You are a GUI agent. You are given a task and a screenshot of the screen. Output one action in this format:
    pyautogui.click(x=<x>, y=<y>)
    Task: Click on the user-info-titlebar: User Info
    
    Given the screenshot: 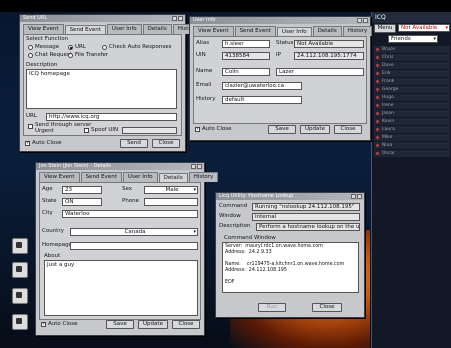 What is the action you would take?
    pyautogui.click(x=280, y=20)
    